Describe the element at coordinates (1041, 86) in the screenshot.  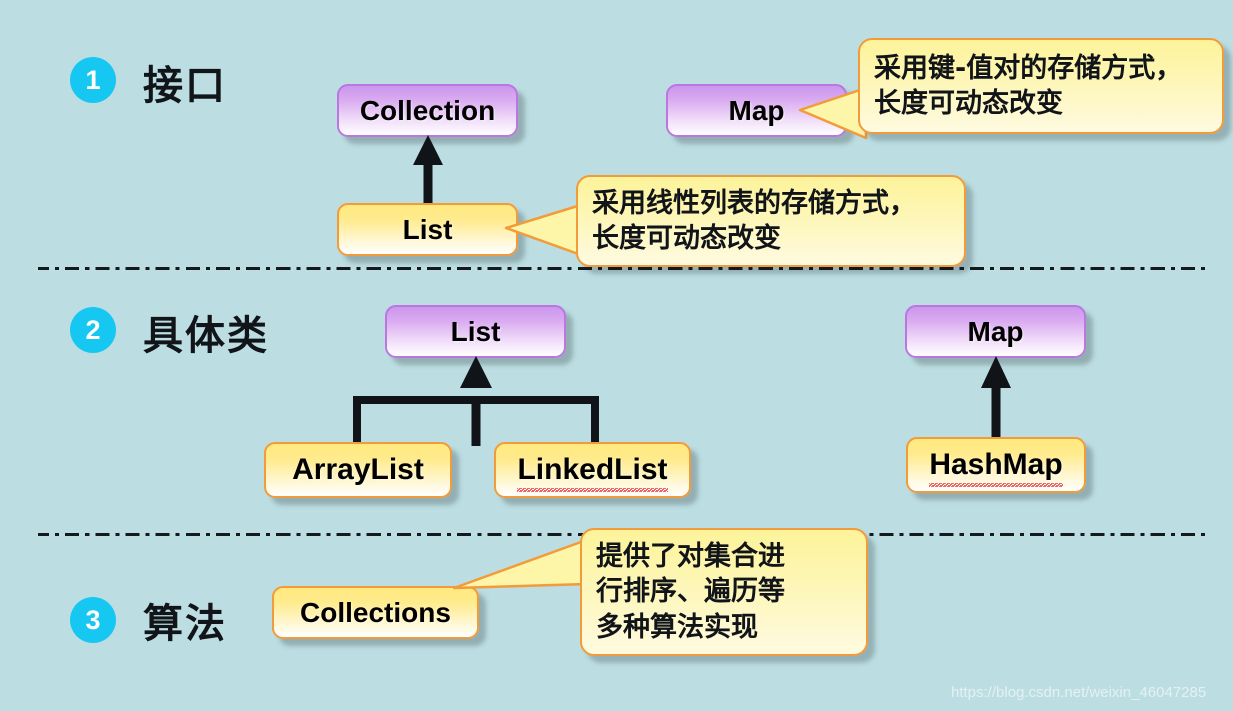
I see `callout-map-note: 采用键-值对的存储方式， 长度可动态改变` at that location.